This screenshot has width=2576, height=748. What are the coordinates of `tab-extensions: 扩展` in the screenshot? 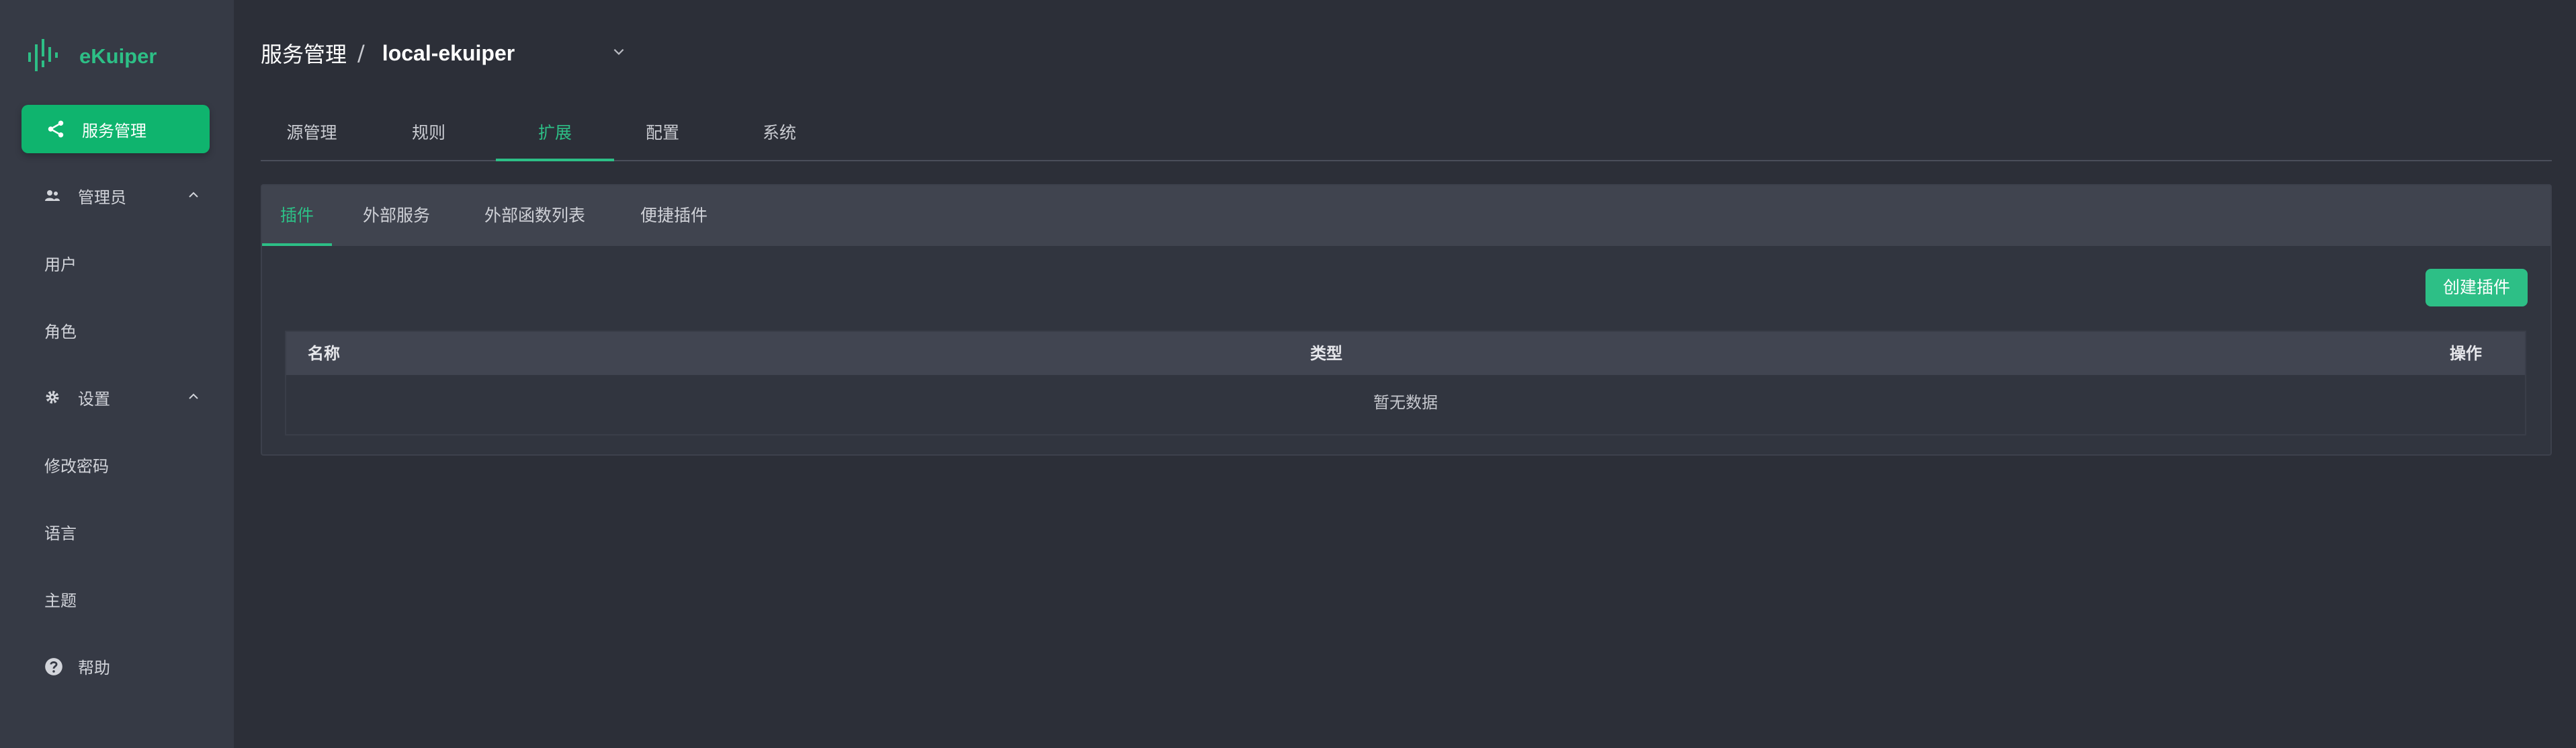 It's located at (555, 140).